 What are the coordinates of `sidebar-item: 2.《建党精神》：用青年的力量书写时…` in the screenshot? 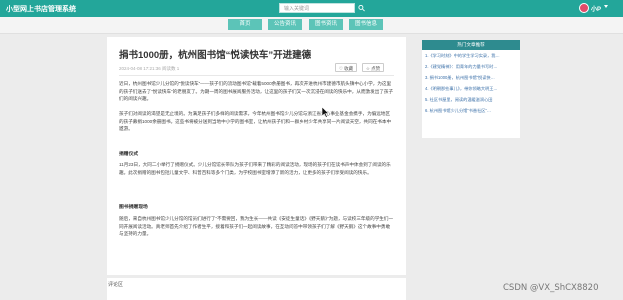 It's located at (471, 67).